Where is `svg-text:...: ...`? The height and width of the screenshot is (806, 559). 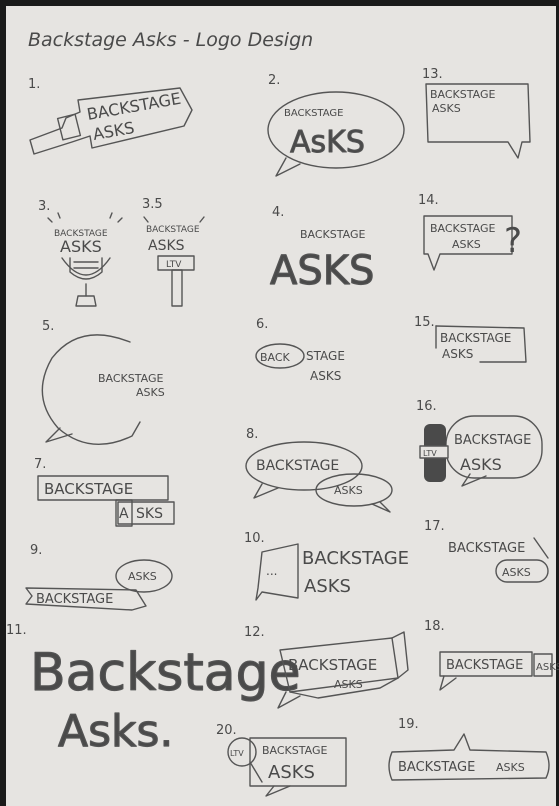 svg-text:...: ... is located at coordinates (271, 571).